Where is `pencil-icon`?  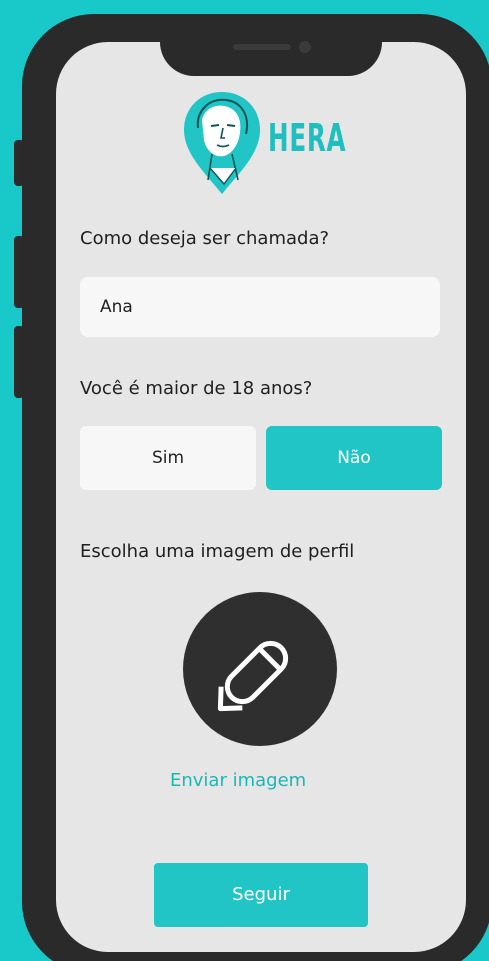
pencil-icon is located at coordinates (253, 676).